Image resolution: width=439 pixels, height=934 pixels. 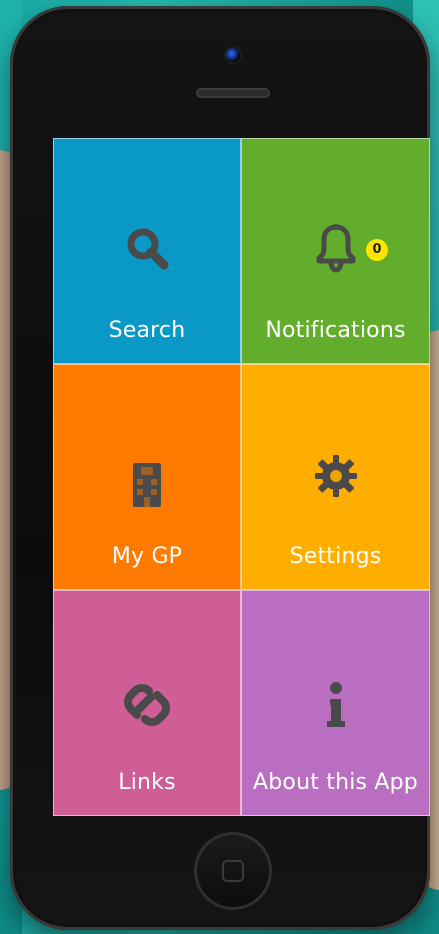 I want to click on bell-icon, so click(x=336, y=249).